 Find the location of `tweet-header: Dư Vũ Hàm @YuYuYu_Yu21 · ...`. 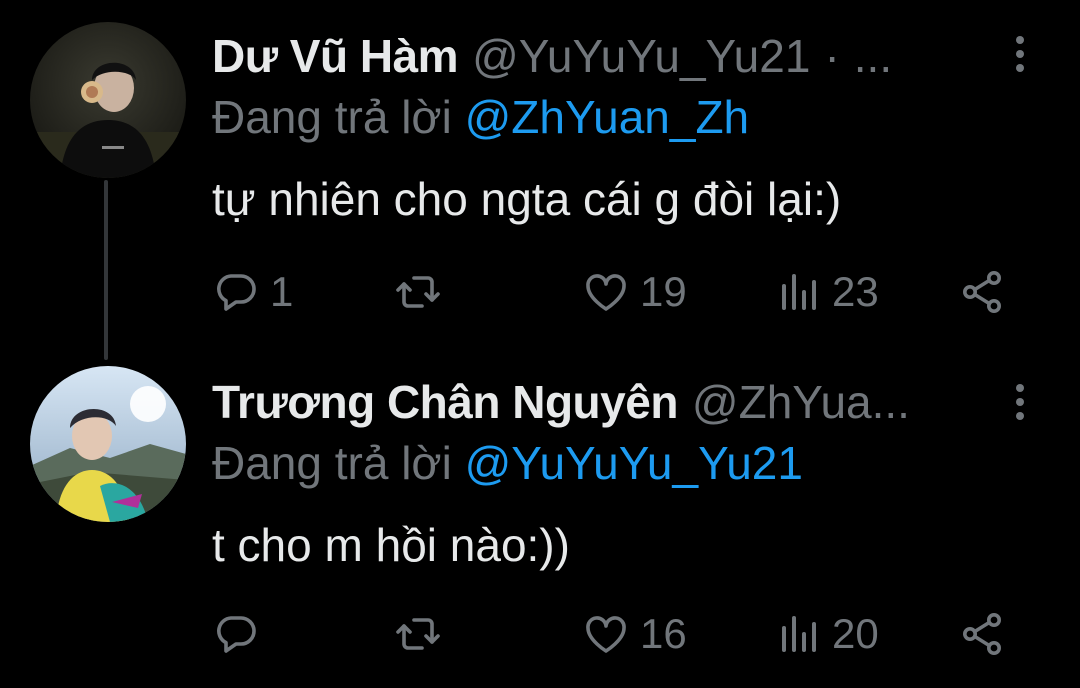

tweet-header: Dư Vũ Hàm @YuYuYu_Yu21 · ... is located at coordinates (552, 56).